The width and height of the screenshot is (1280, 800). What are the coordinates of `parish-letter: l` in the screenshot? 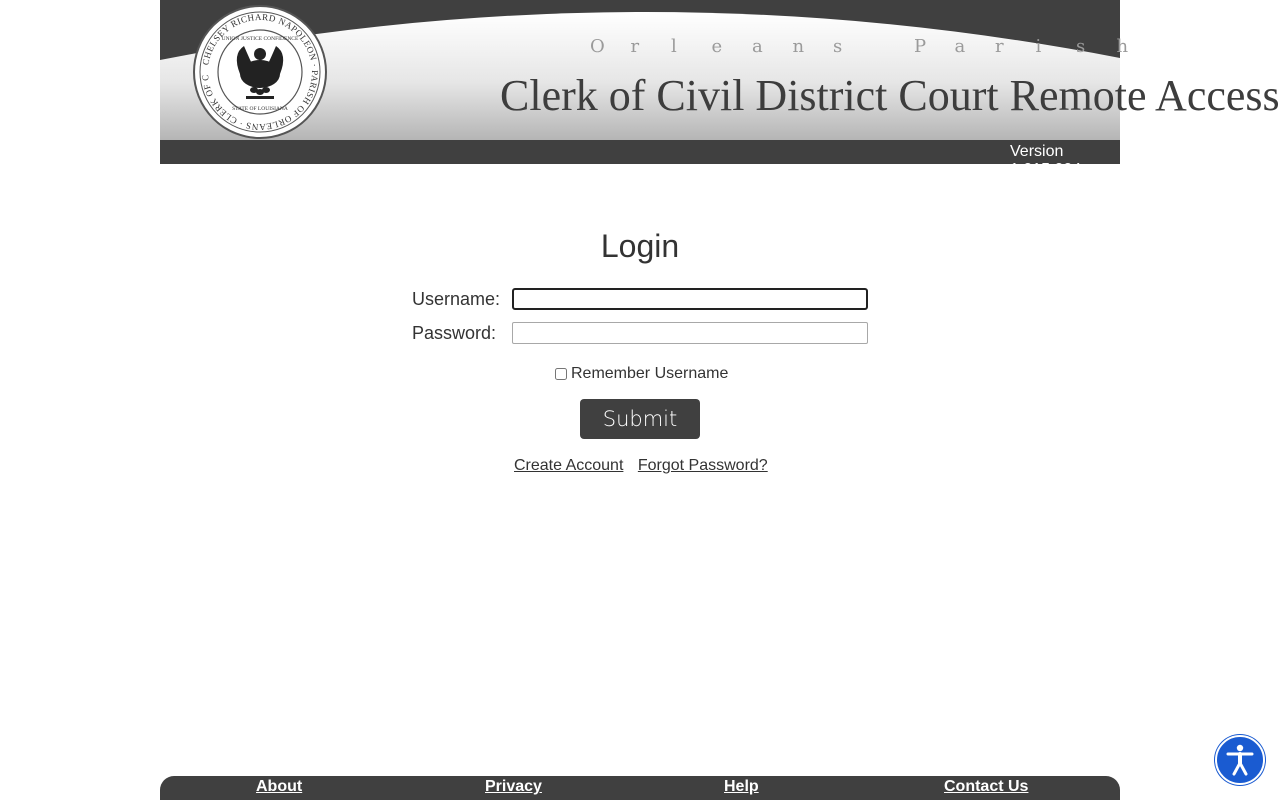 It's located at (674, 46).